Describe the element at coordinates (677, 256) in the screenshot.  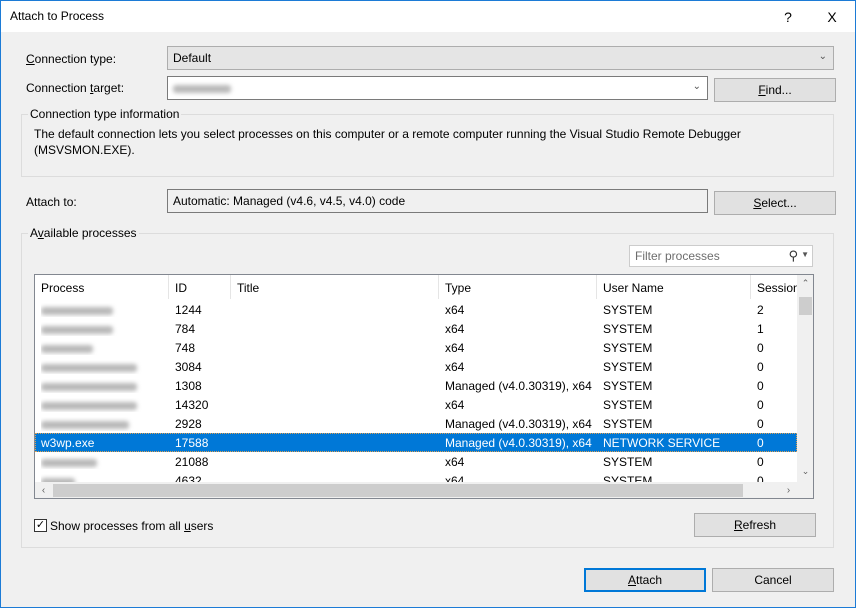
I see `filter-placeholder: Filter processes` at that location.